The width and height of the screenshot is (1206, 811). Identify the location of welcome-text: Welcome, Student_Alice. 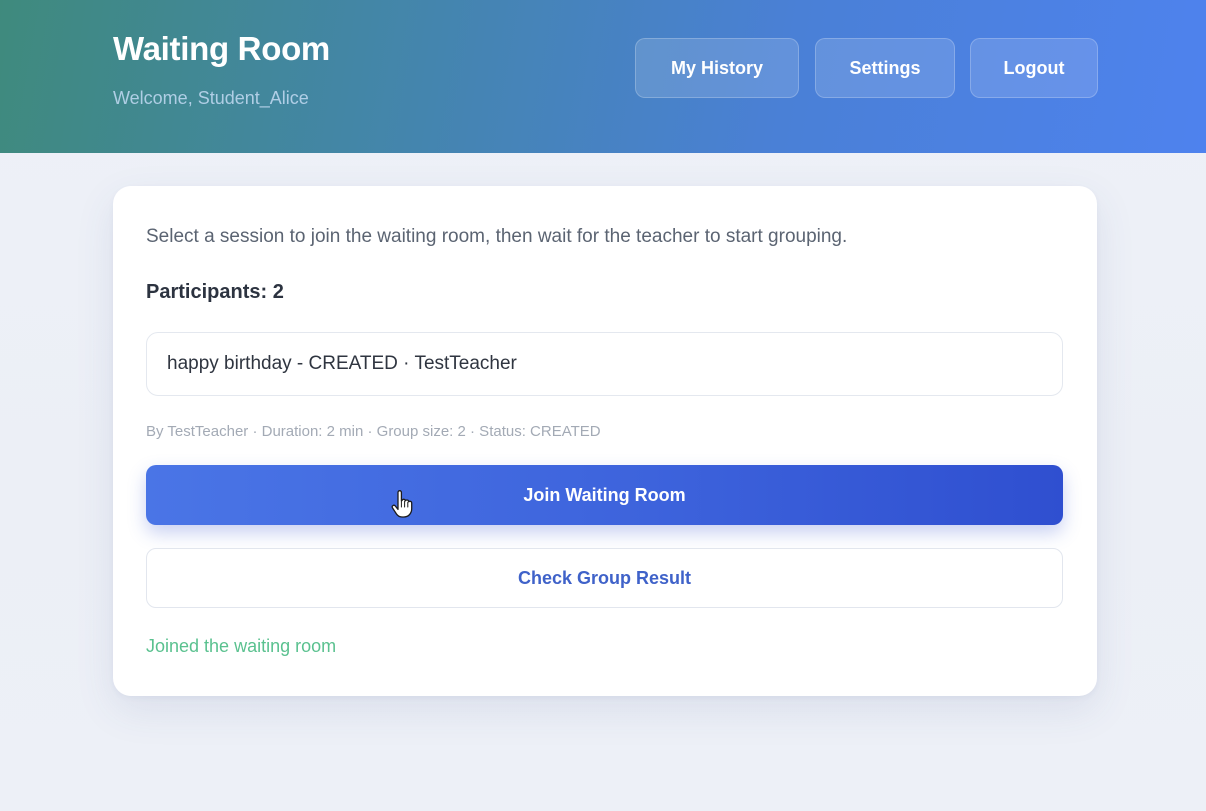
(211, 98).